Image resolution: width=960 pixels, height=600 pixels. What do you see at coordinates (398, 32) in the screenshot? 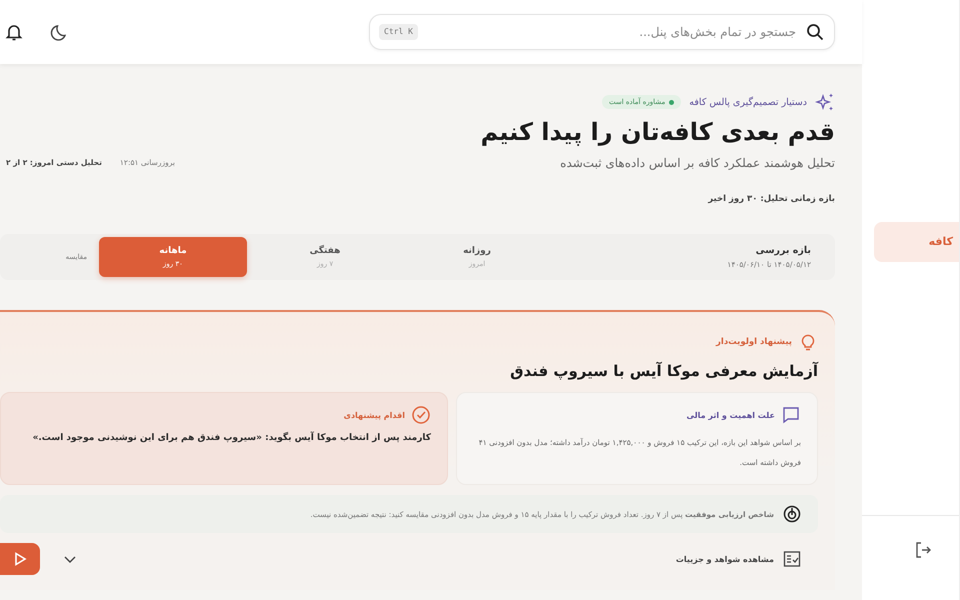
I see `shortcut-hint: Ctrl K` at bounding box center [398, 32].